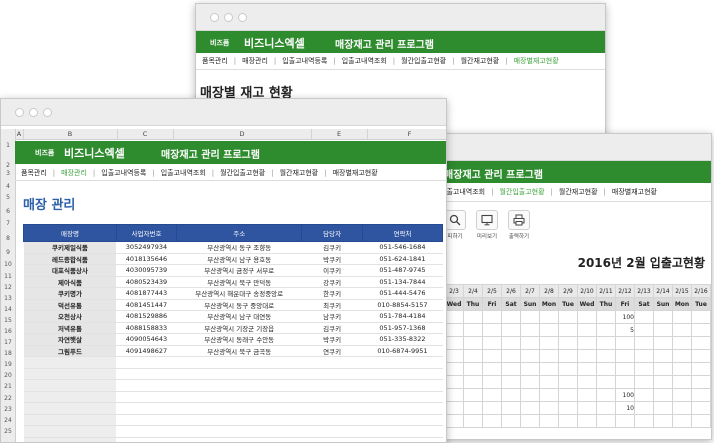 The height and width of the screenshot is (443, 714). What do you see at coordinates (70, 270) in the screenshot?
I see `table-cell: 대포식품상사` at bounding box center [70, 270].